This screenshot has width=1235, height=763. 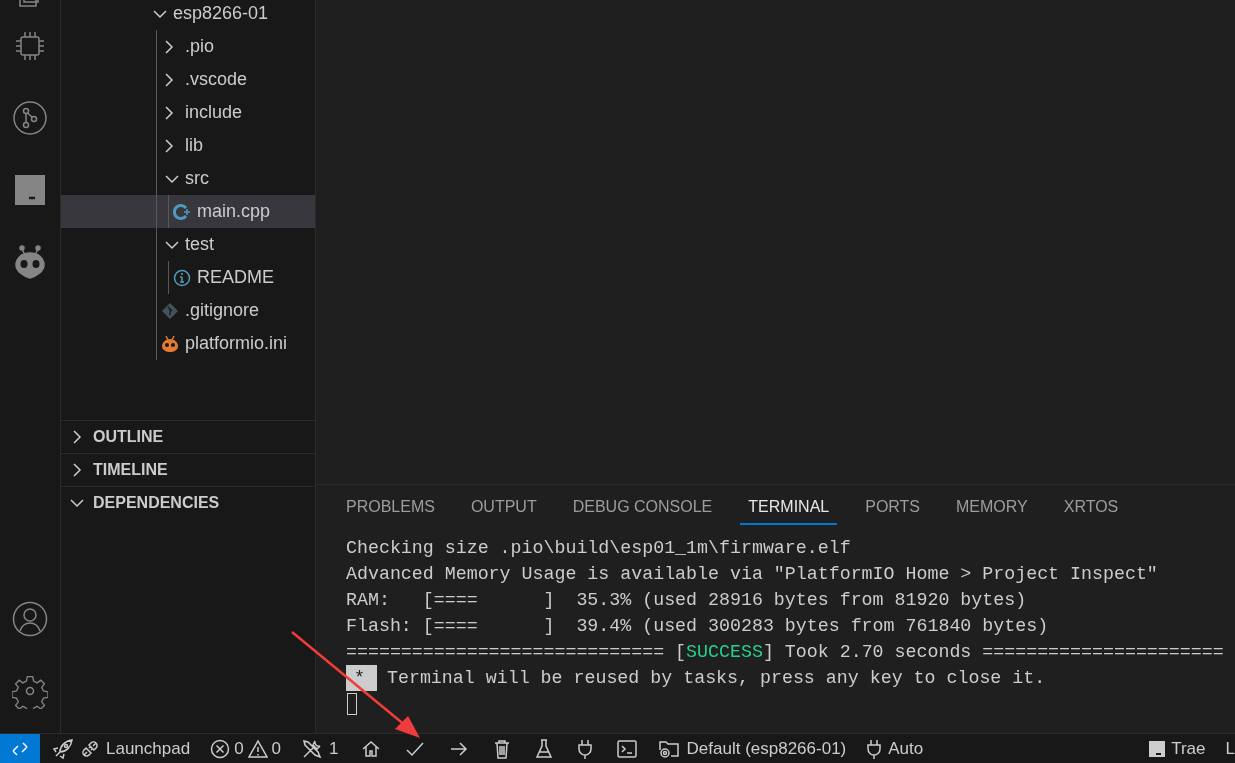 What do you see at coordinates (697, 626) in the screenshot?
I see `terminal-line: Flash: [==== ] 39.4% (used 300283 bytes from 761840 bytes)` at bounding box center [697, 626].